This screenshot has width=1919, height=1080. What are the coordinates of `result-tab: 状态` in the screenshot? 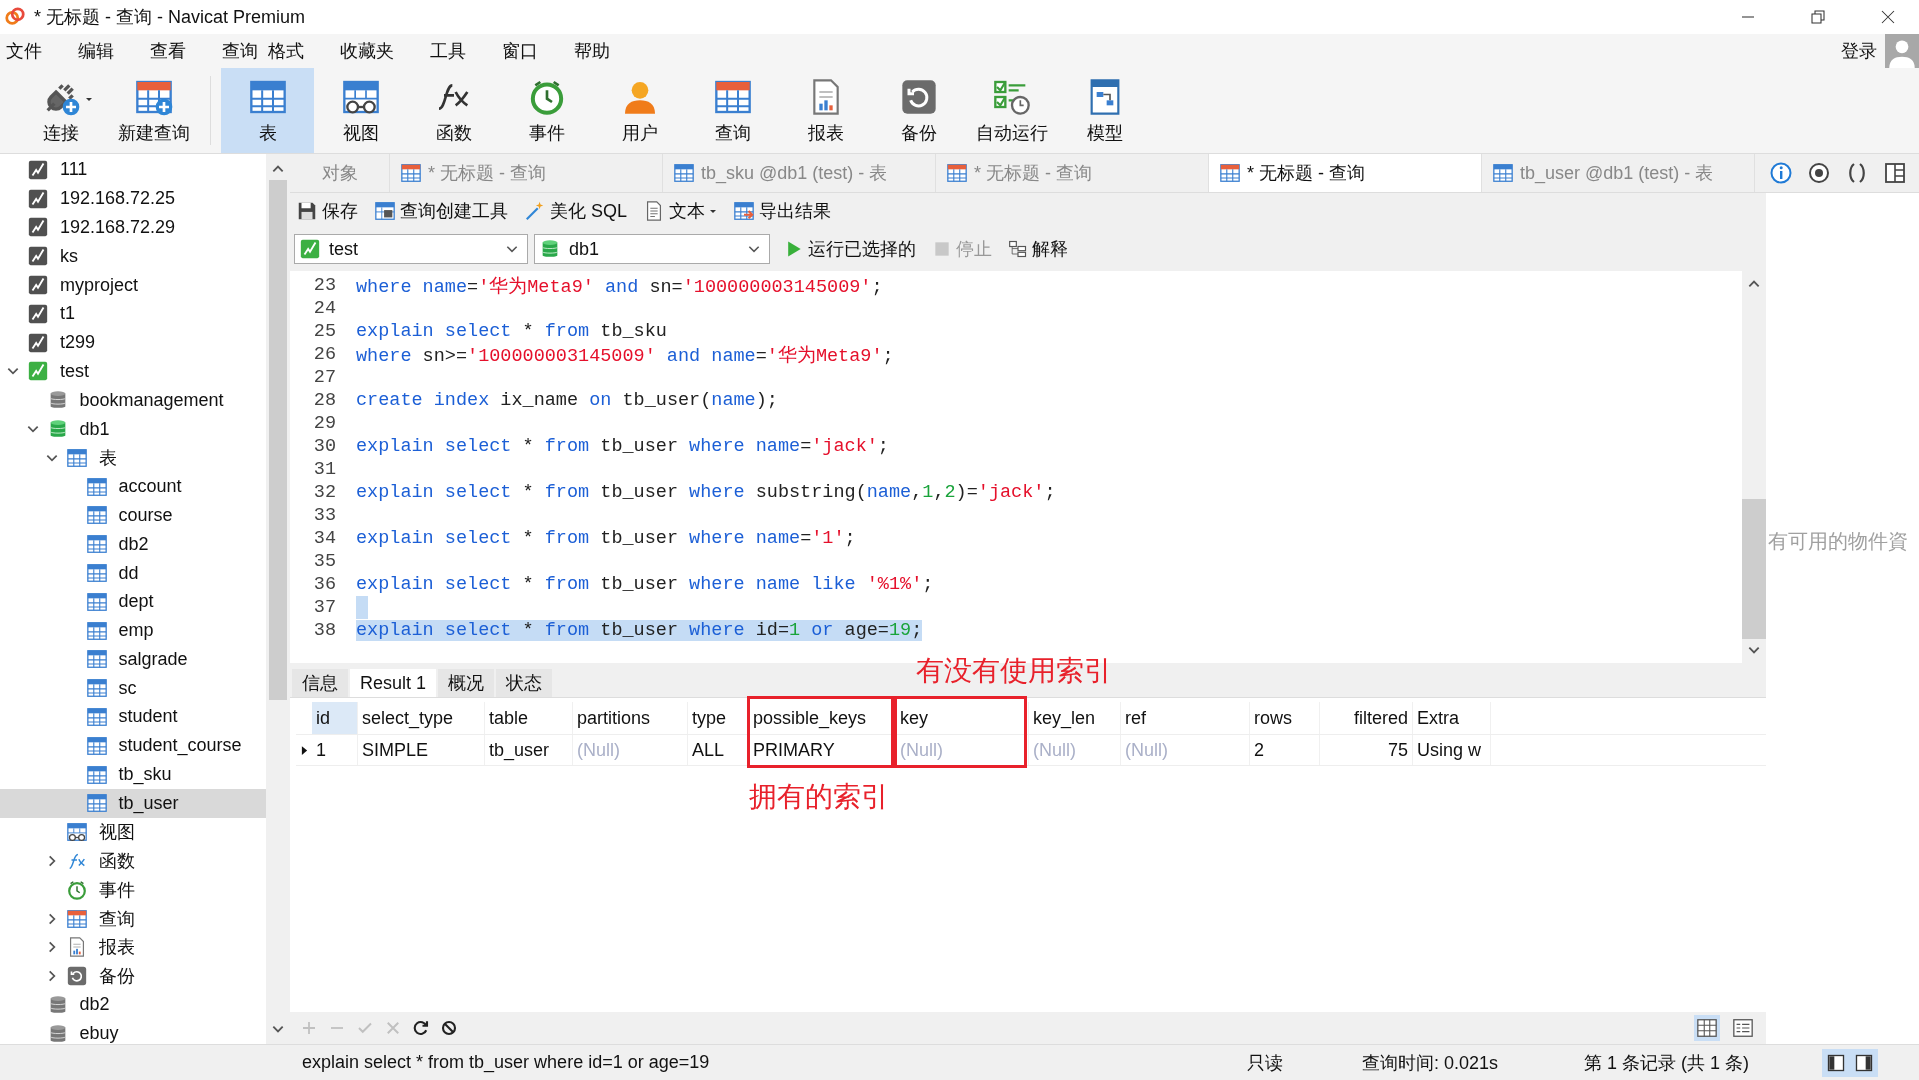 It's located at (524, 683).